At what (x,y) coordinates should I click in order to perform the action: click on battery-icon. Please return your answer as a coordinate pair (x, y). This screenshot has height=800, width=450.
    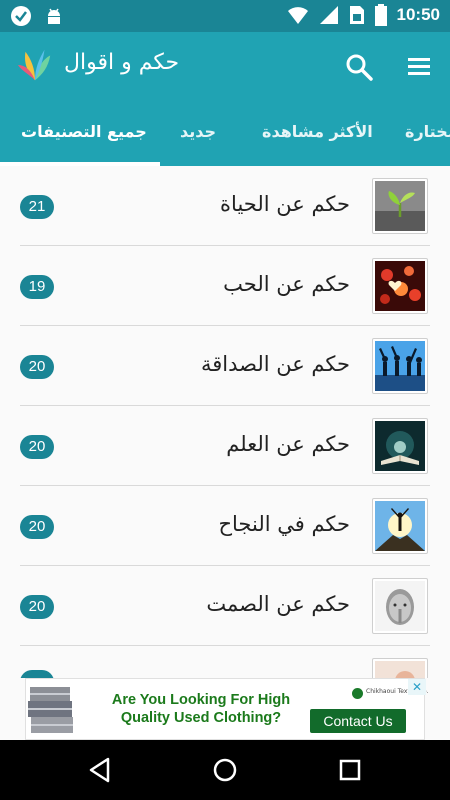
    Looking at the image, I should click on (380, 15).